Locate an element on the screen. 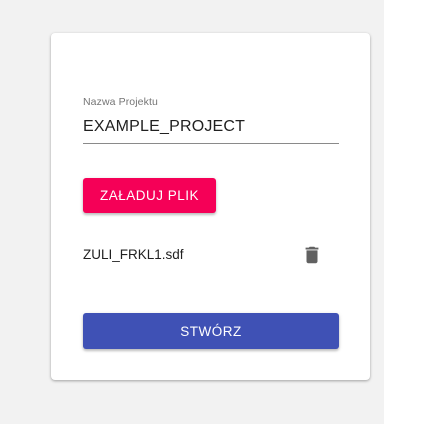 Image resolution: width=421 pixels, height=424 pixels. create-button-label: STWÓRZ is located at coordinates (211, 331).